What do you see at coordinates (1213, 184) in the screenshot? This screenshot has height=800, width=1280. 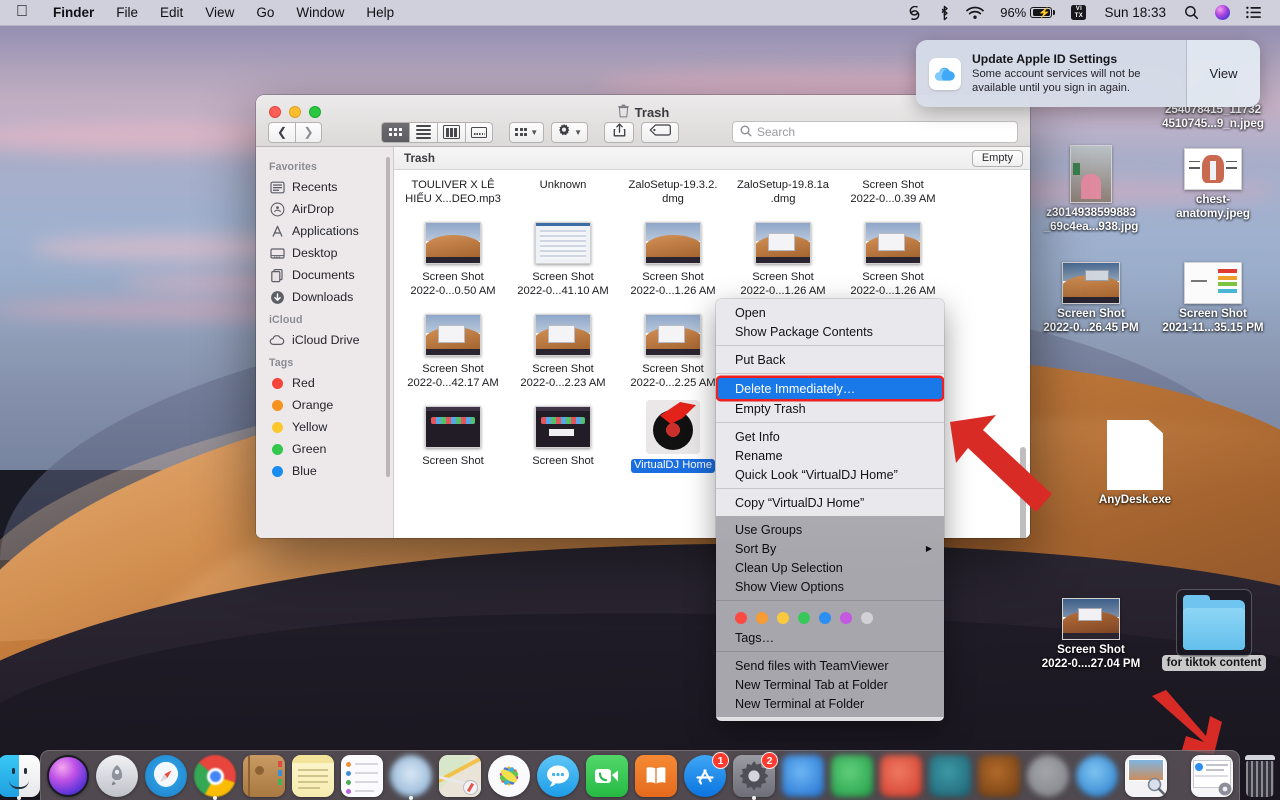 I see `desktop-icon-chest-anatomy: chest- anatomy.jpeg` at bounding box center [1213, 184].